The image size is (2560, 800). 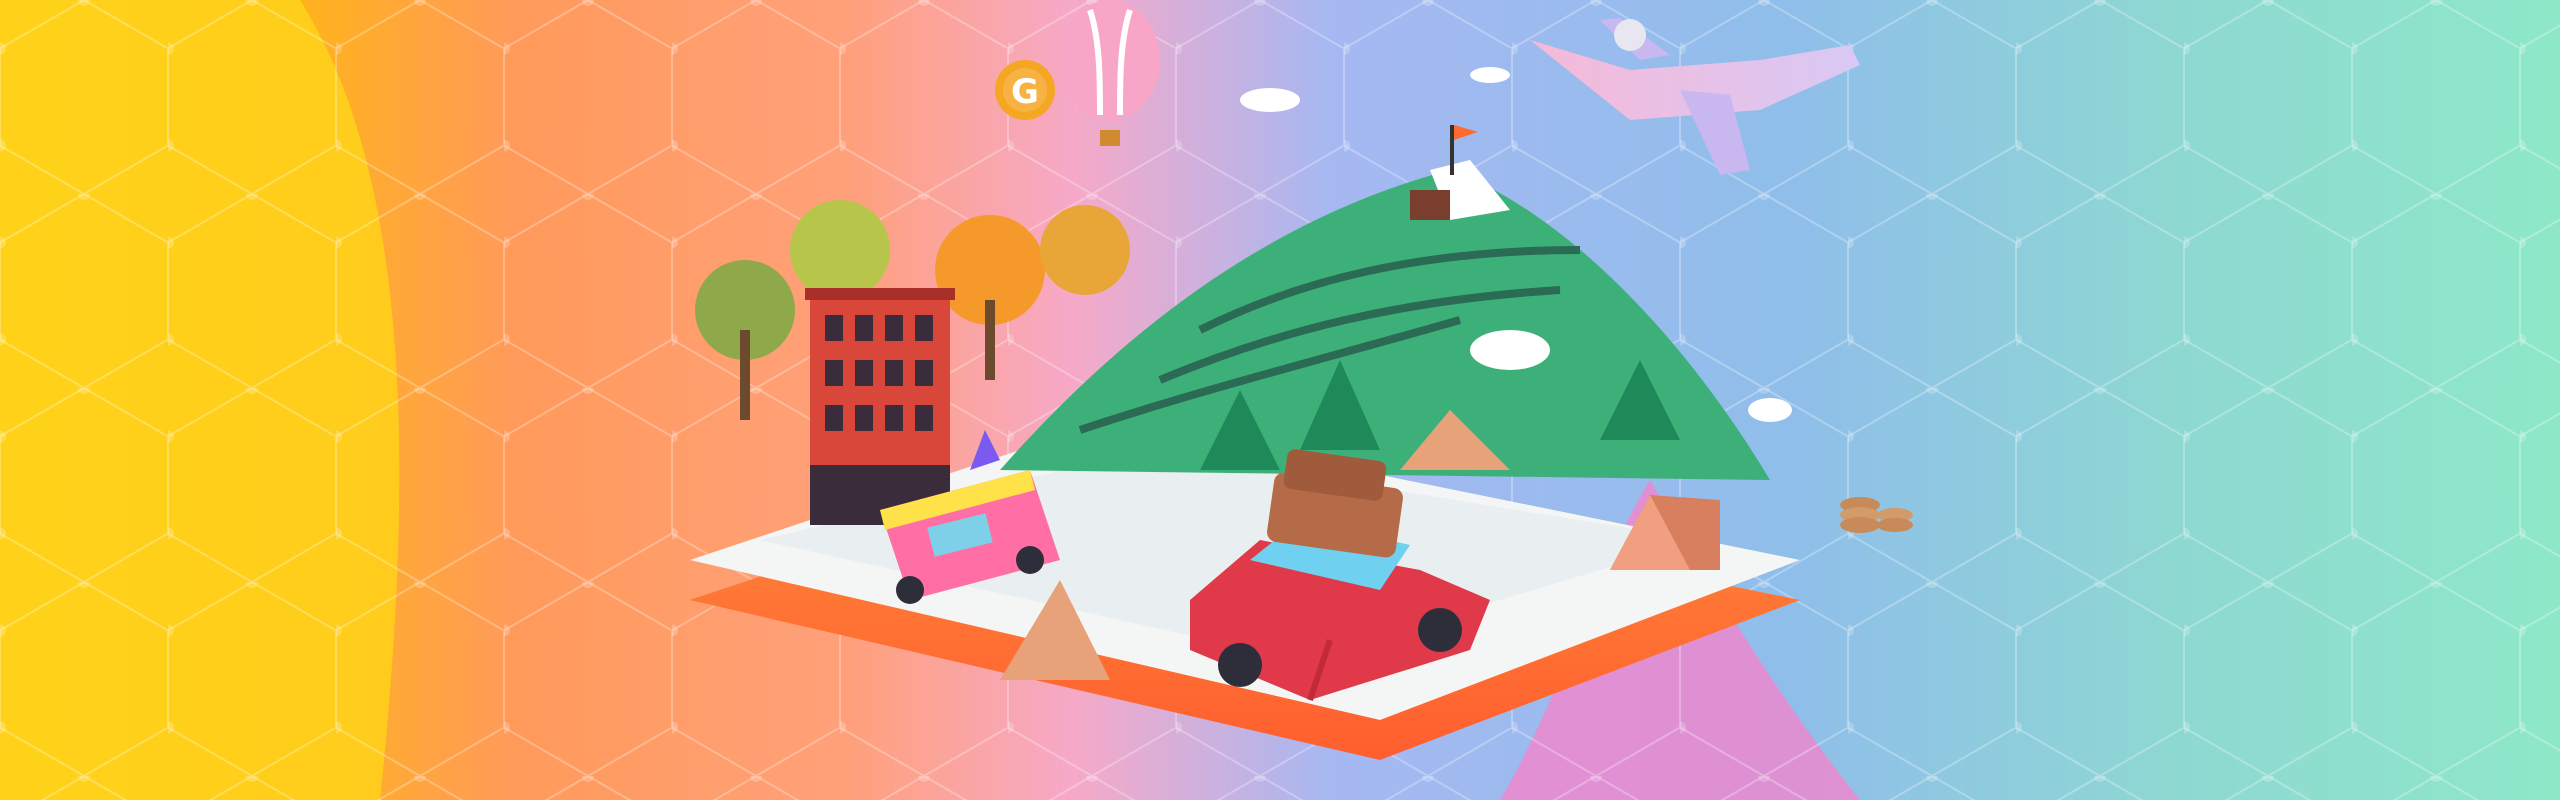 I want to click on g-coin-letter: G, so click(x=1025, y=92).